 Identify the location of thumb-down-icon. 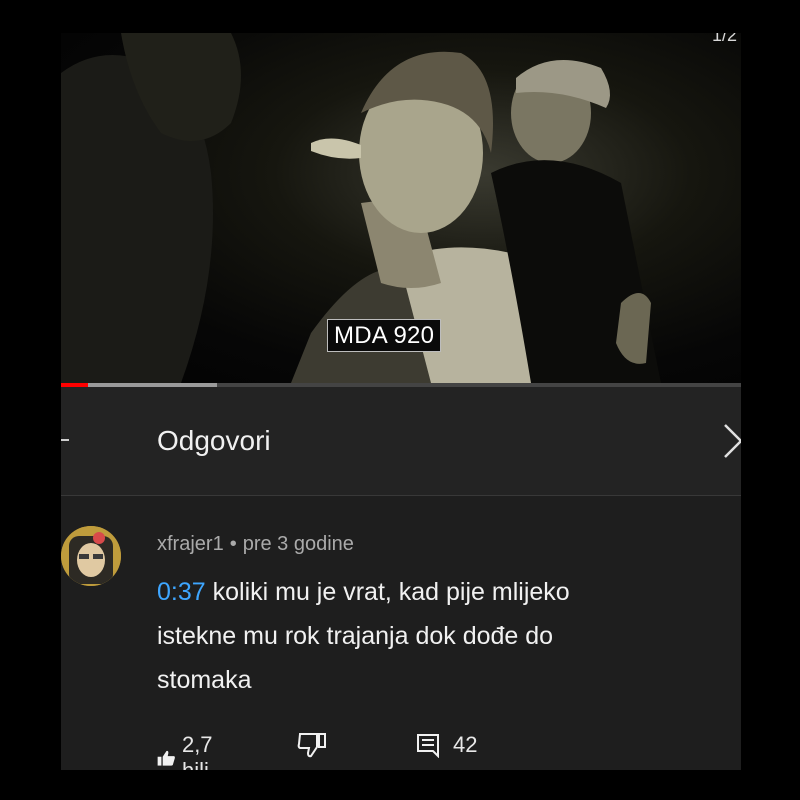
(311, 745).